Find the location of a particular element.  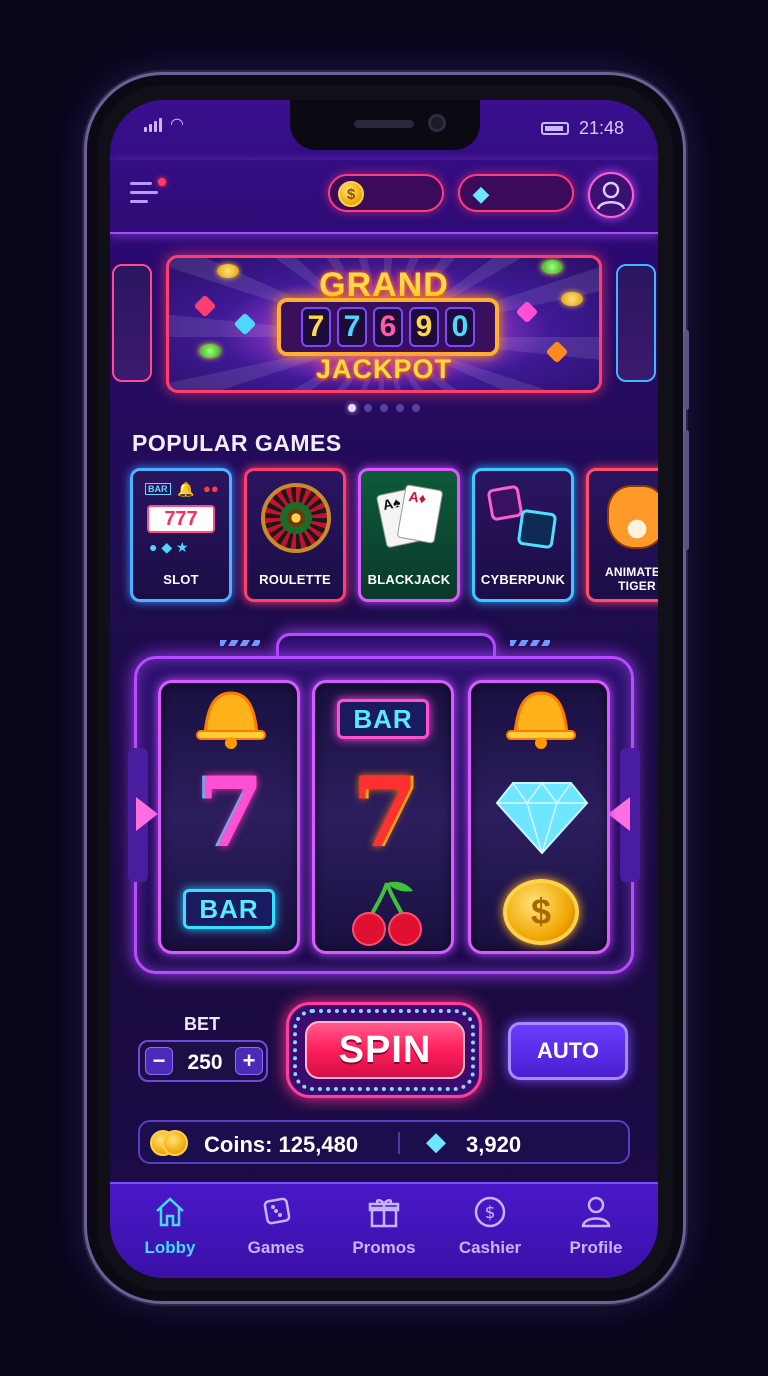

jackpot-digit: 6 is located at coordinates (388, 327).